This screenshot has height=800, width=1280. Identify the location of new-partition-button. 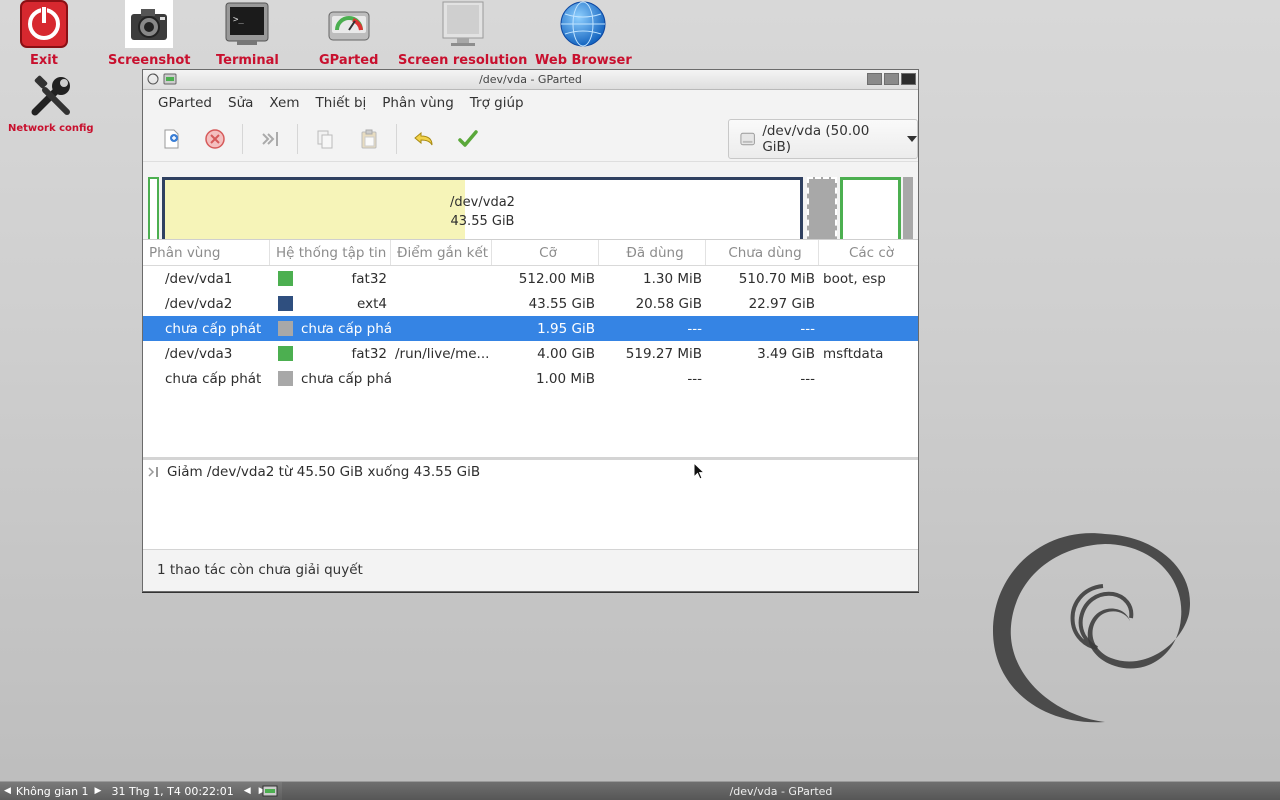
(171, 139).